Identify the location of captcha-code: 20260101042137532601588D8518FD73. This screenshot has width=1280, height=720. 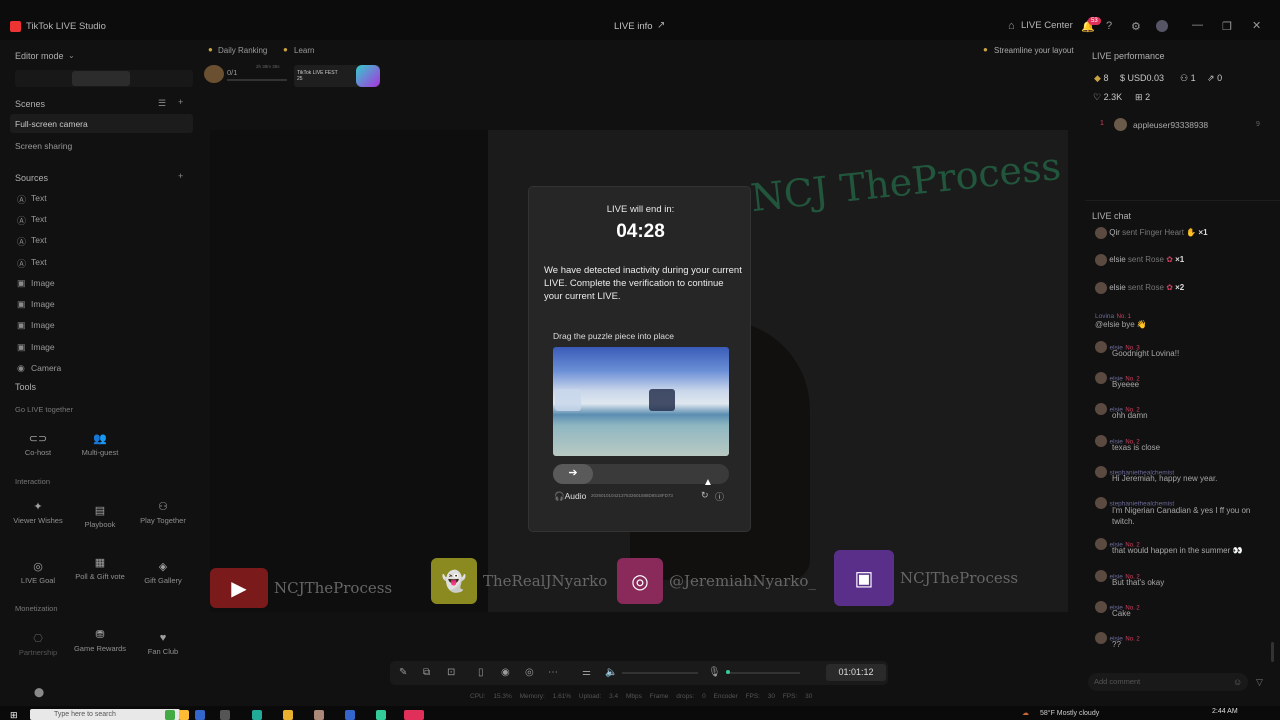
(632, 495).